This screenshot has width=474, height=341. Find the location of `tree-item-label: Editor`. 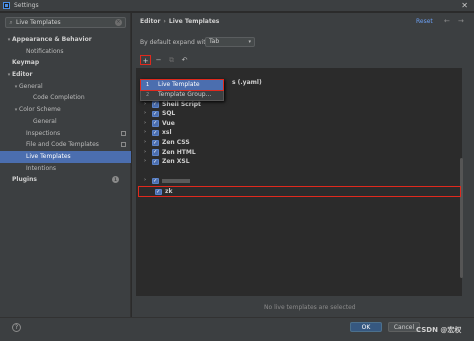

tree-item-label: Editor is located at coordinates (22, 75).